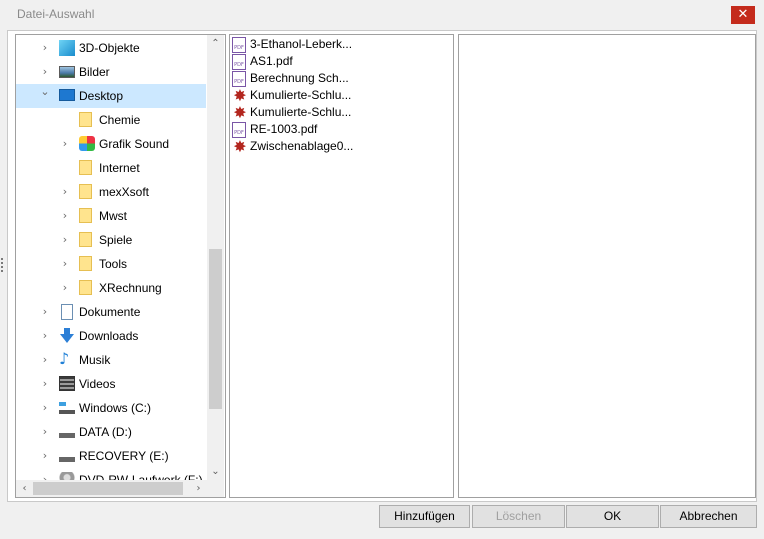 Image resolution: width=764 pixels, height=539 pixels. What do you see at coordinates (382, 15) in the screenshot?
I see `title-bar: Datei-Auswahl ✕` at bounding box center [382, 15].